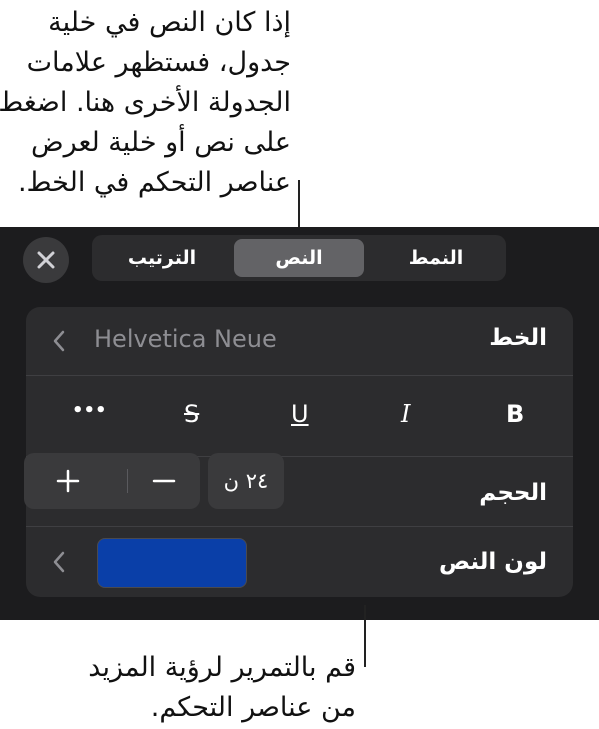 Image resolution: width=599 pixels, height=729 pixels. I want to click on callout-top-line-2: جدول، فستظهر علامات, so click(158, 62).